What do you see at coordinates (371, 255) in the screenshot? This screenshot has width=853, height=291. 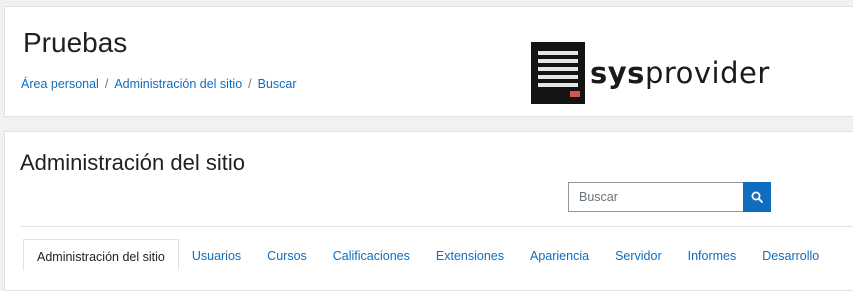 I see `tab-calificaciones: Calificaciones` at bounding box center [371, 255].